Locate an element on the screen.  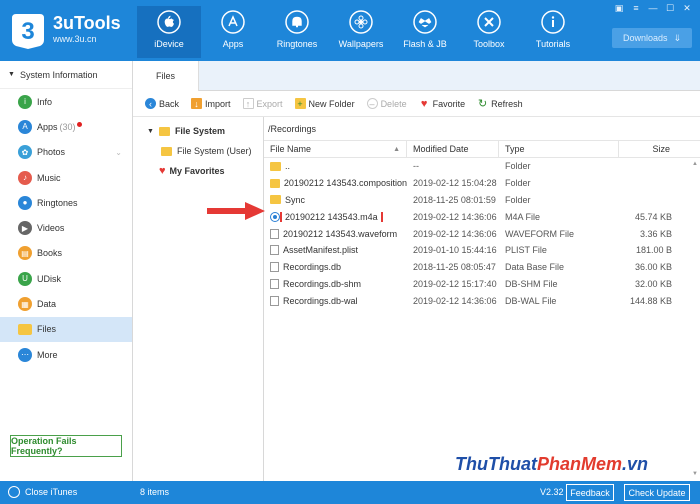
file-name-cell: 20190212 143543.m4a is located at coordinates (335, 216).